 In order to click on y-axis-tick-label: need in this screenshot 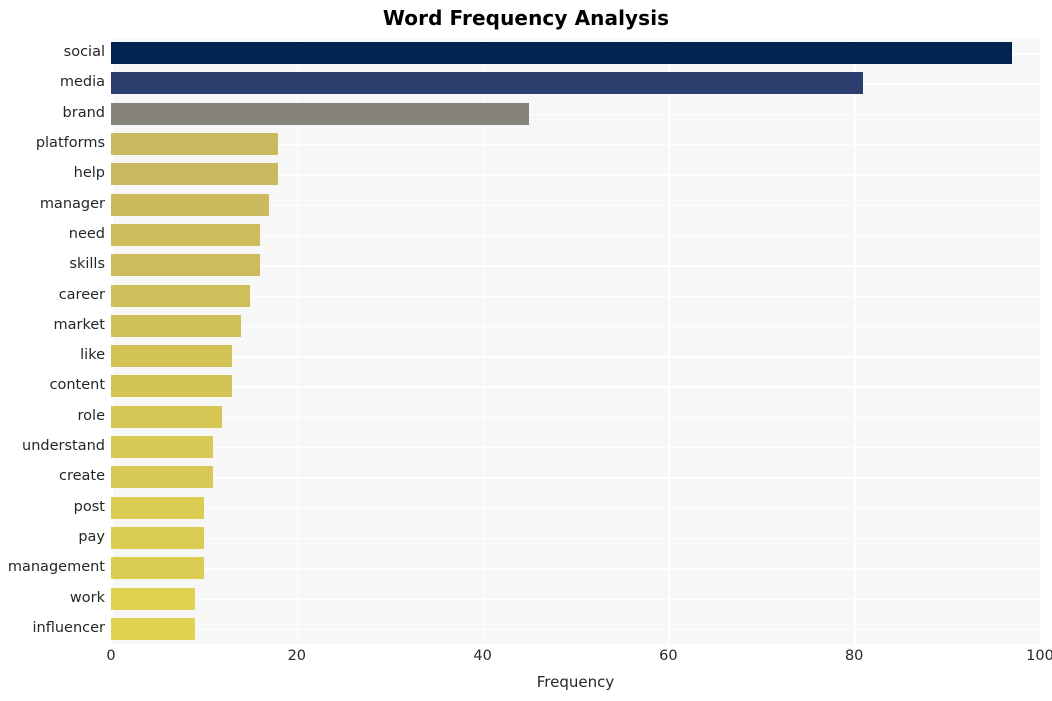, I will do `click(86, 233)`.